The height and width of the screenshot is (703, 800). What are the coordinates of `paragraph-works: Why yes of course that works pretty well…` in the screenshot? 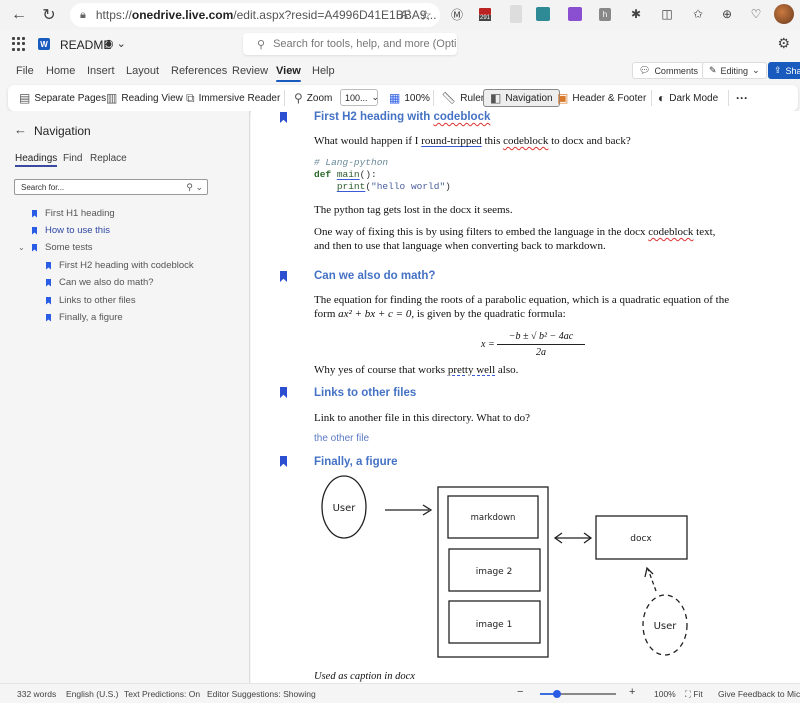 It's located at (416, 370).